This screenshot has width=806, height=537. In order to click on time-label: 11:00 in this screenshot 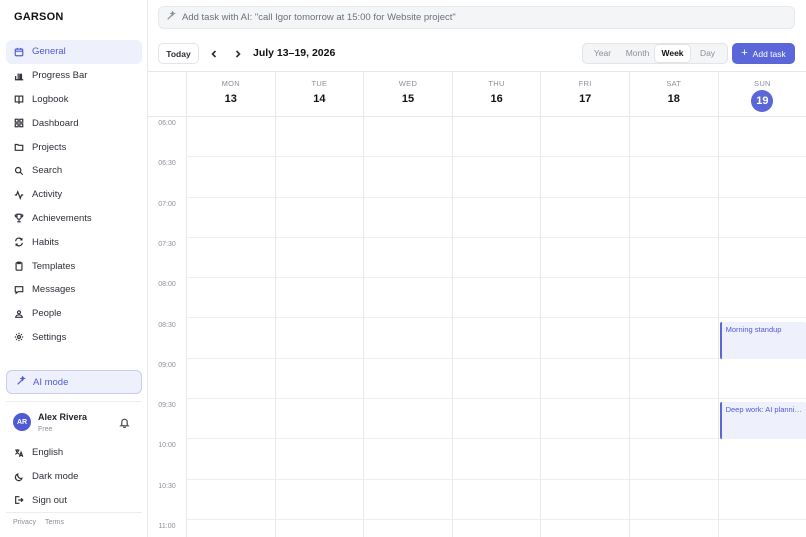, I will do `click(167, 526)`.